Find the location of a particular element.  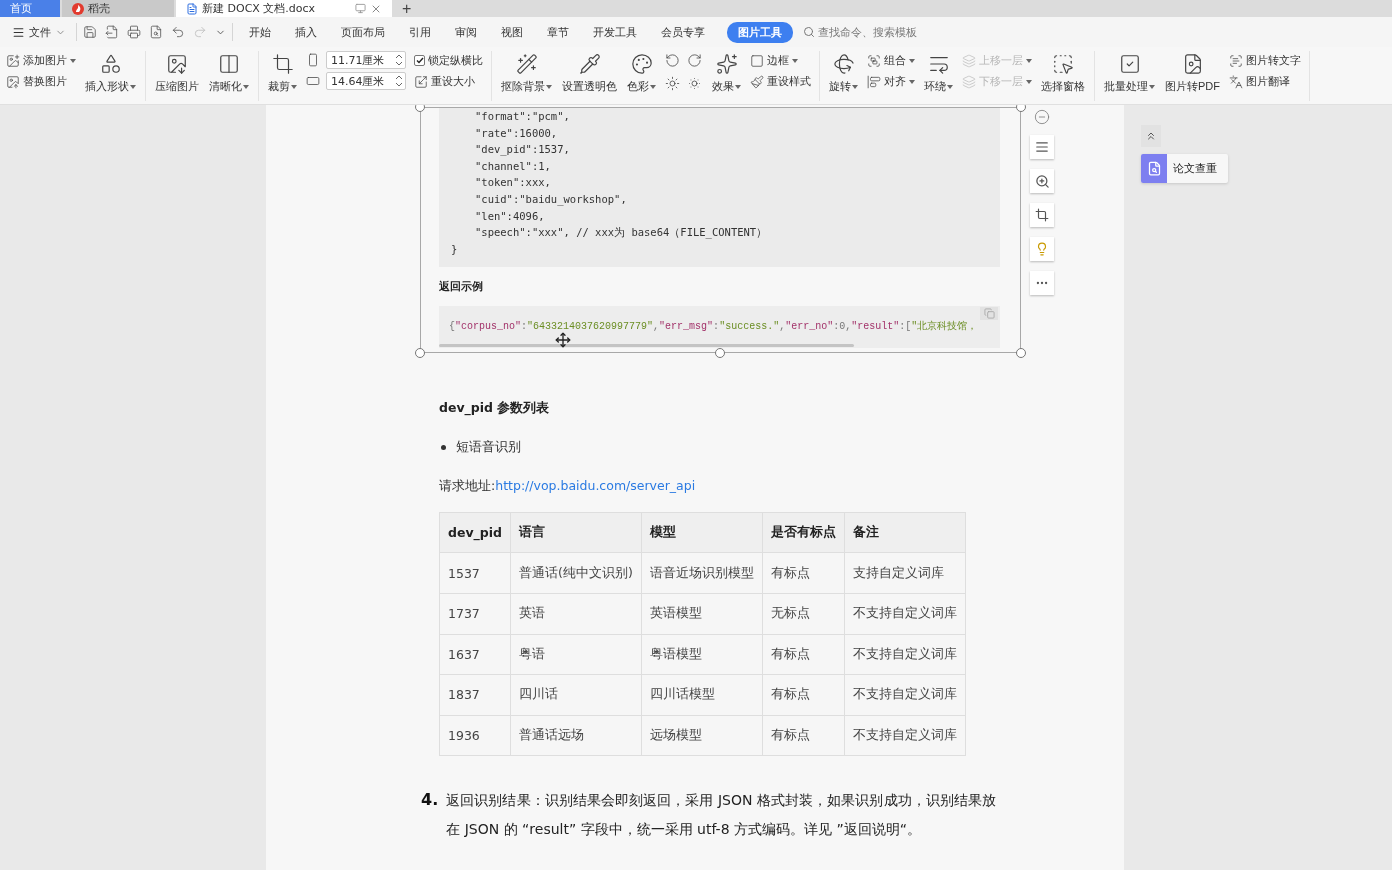

ribbon-button: 旋转 is located at coordinates (843, 73).